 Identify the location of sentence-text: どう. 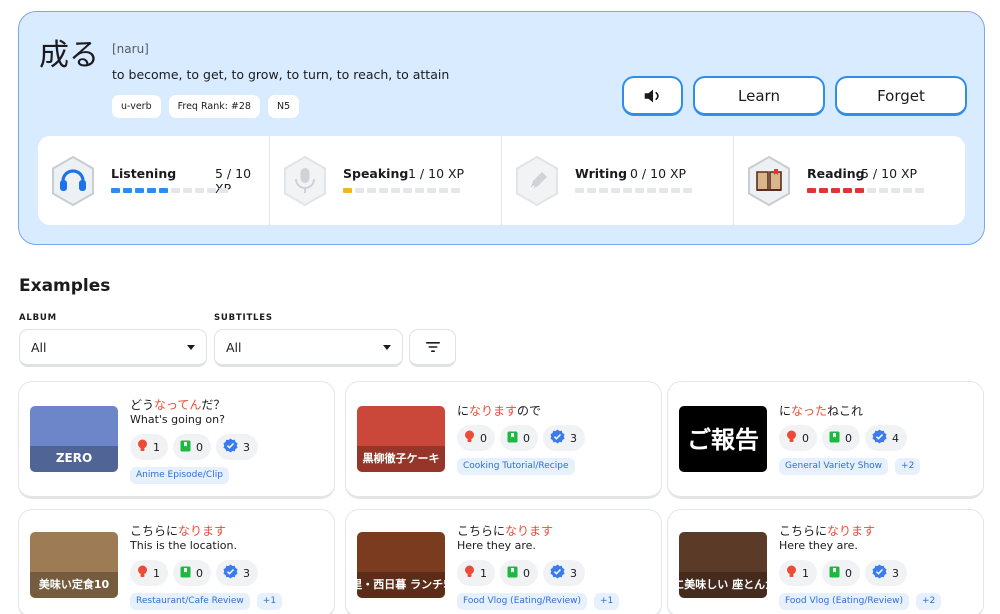
(142, 405).